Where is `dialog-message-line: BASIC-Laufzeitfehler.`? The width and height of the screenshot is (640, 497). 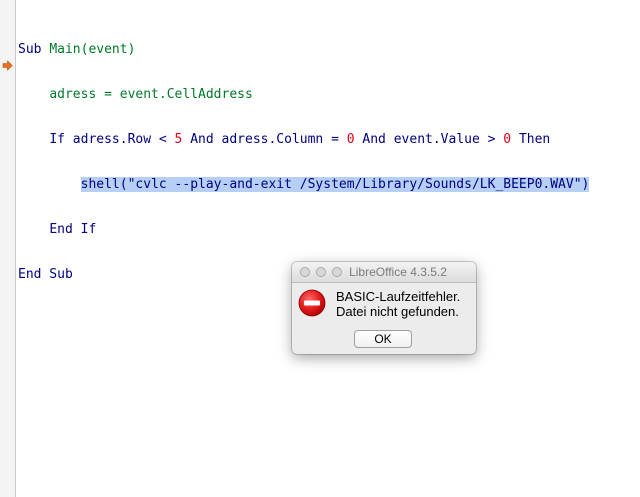
dialog-message-line: BASIC-Laufzeitfehler. is located at coordinates (398, 296).